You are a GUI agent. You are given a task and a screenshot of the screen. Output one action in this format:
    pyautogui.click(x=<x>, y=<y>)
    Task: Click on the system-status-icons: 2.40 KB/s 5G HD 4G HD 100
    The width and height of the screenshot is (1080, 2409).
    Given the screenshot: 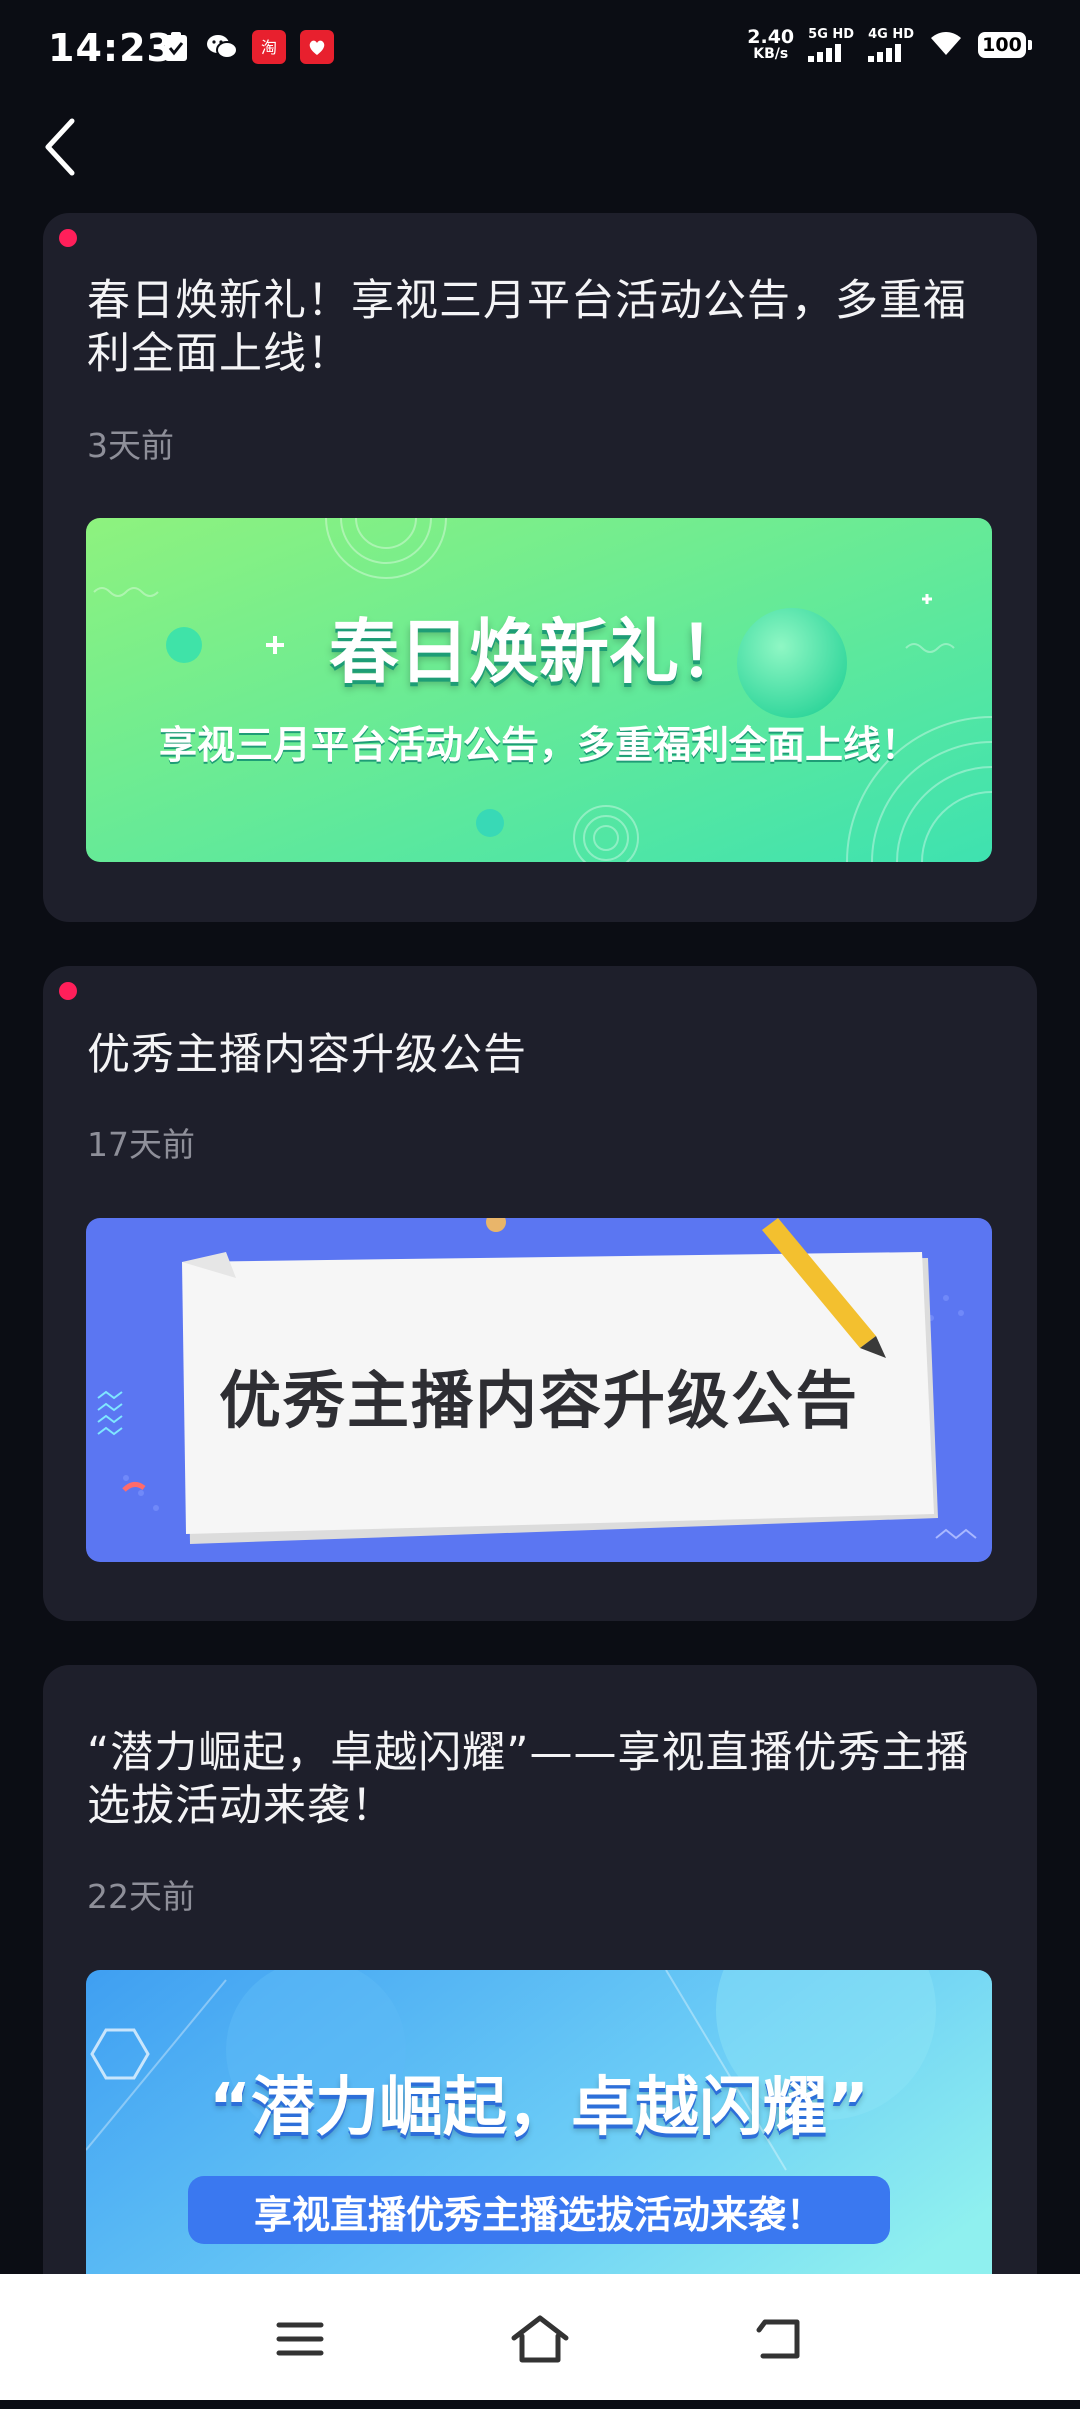 What is the action you would take?
    pyautogui.click(x=889, y=45)
    